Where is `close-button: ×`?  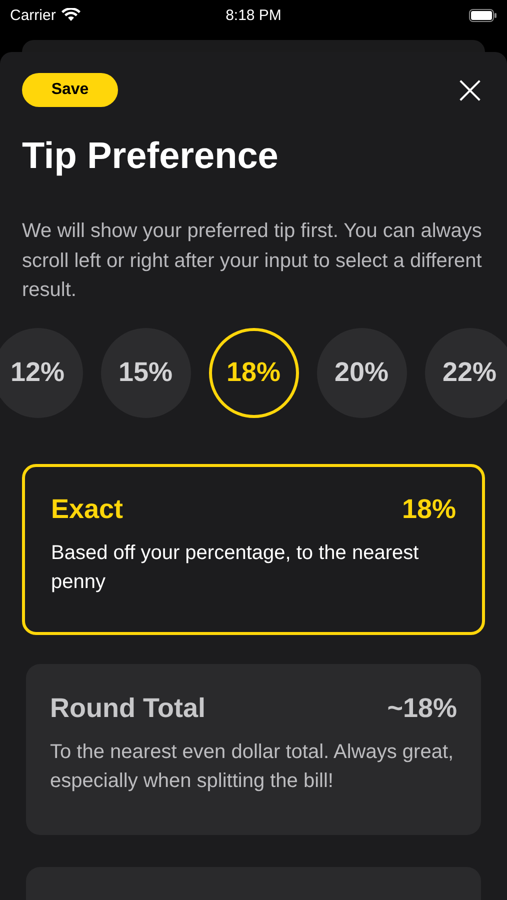 close-button: × is located at coordinates (470, 90).